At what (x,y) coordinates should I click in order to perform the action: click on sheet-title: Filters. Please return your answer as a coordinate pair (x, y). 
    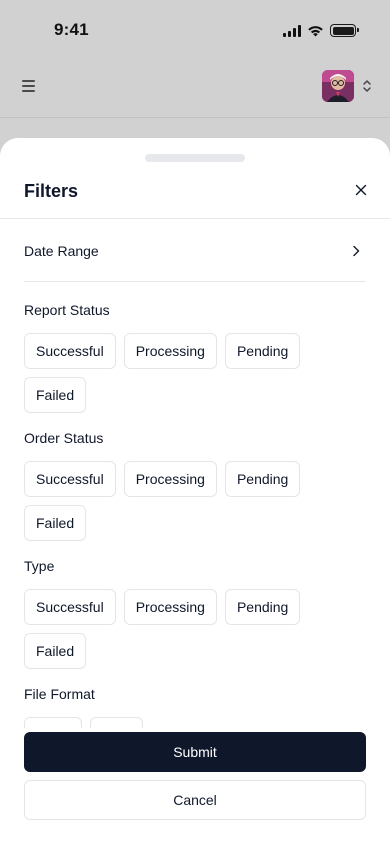
    Looking at the image, I should click on (51, 191).